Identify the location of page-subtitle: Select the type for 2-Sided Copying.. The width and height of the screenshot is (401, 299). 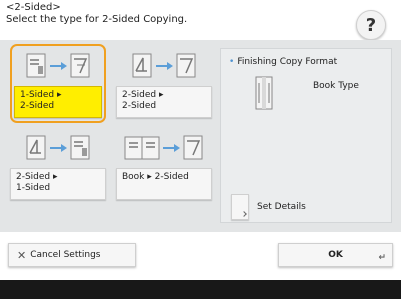
(97, 19).